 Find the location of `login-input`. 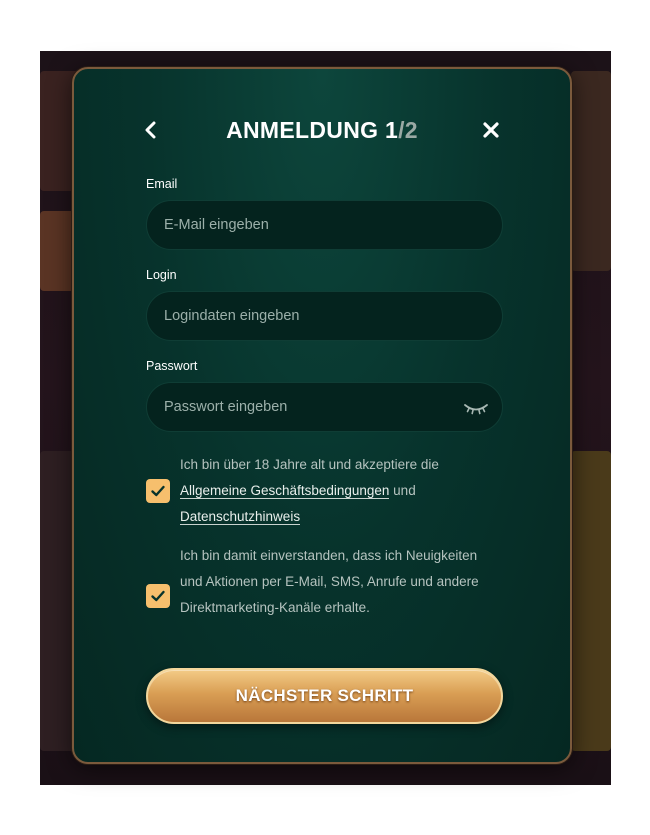

login-input is located at coordinates (324, 316).